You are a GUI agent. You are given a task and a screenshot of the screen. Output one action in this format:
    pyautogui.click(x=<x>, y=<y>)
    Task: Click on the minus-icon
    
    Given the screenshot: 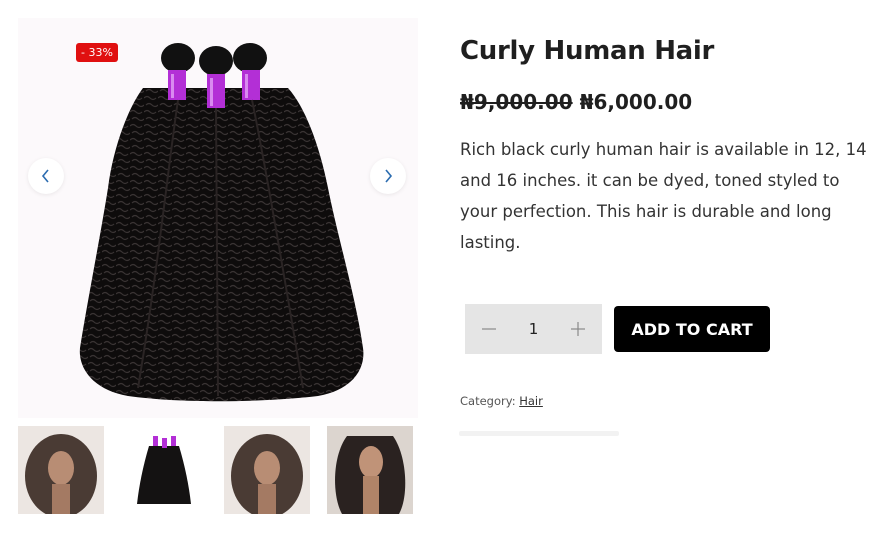 What is the action you would take?
    pyautogui.click(x=489, y=329)
    